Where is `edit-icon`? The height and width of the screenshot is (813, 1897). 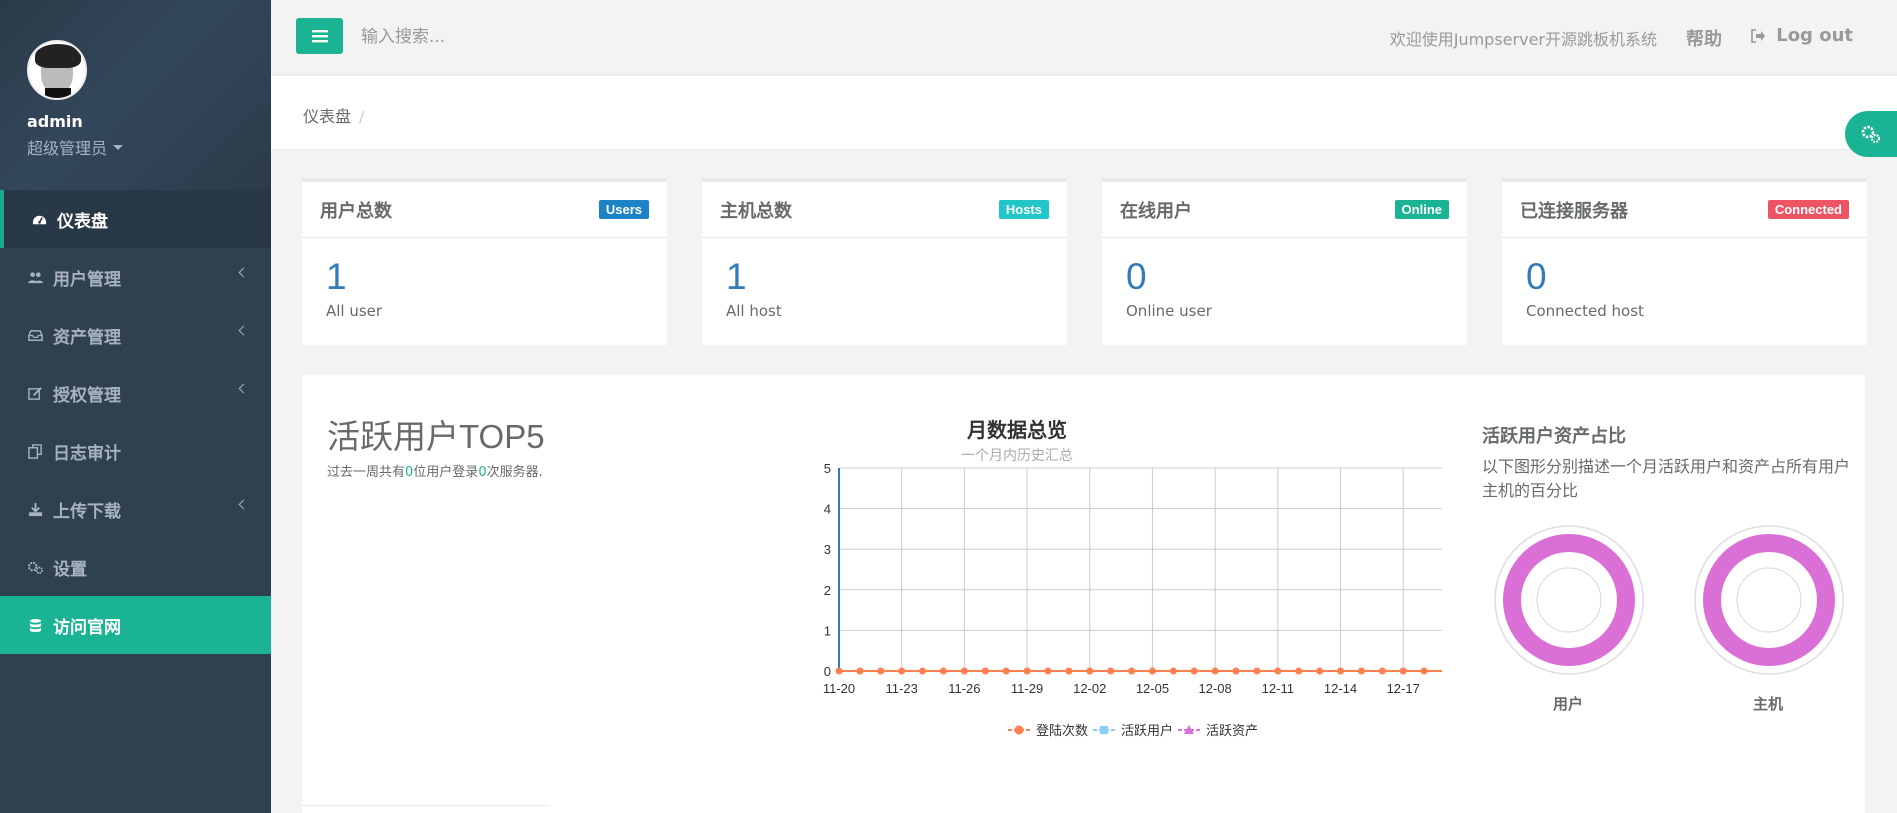 edit-icon is located at coordinates (35, 393).